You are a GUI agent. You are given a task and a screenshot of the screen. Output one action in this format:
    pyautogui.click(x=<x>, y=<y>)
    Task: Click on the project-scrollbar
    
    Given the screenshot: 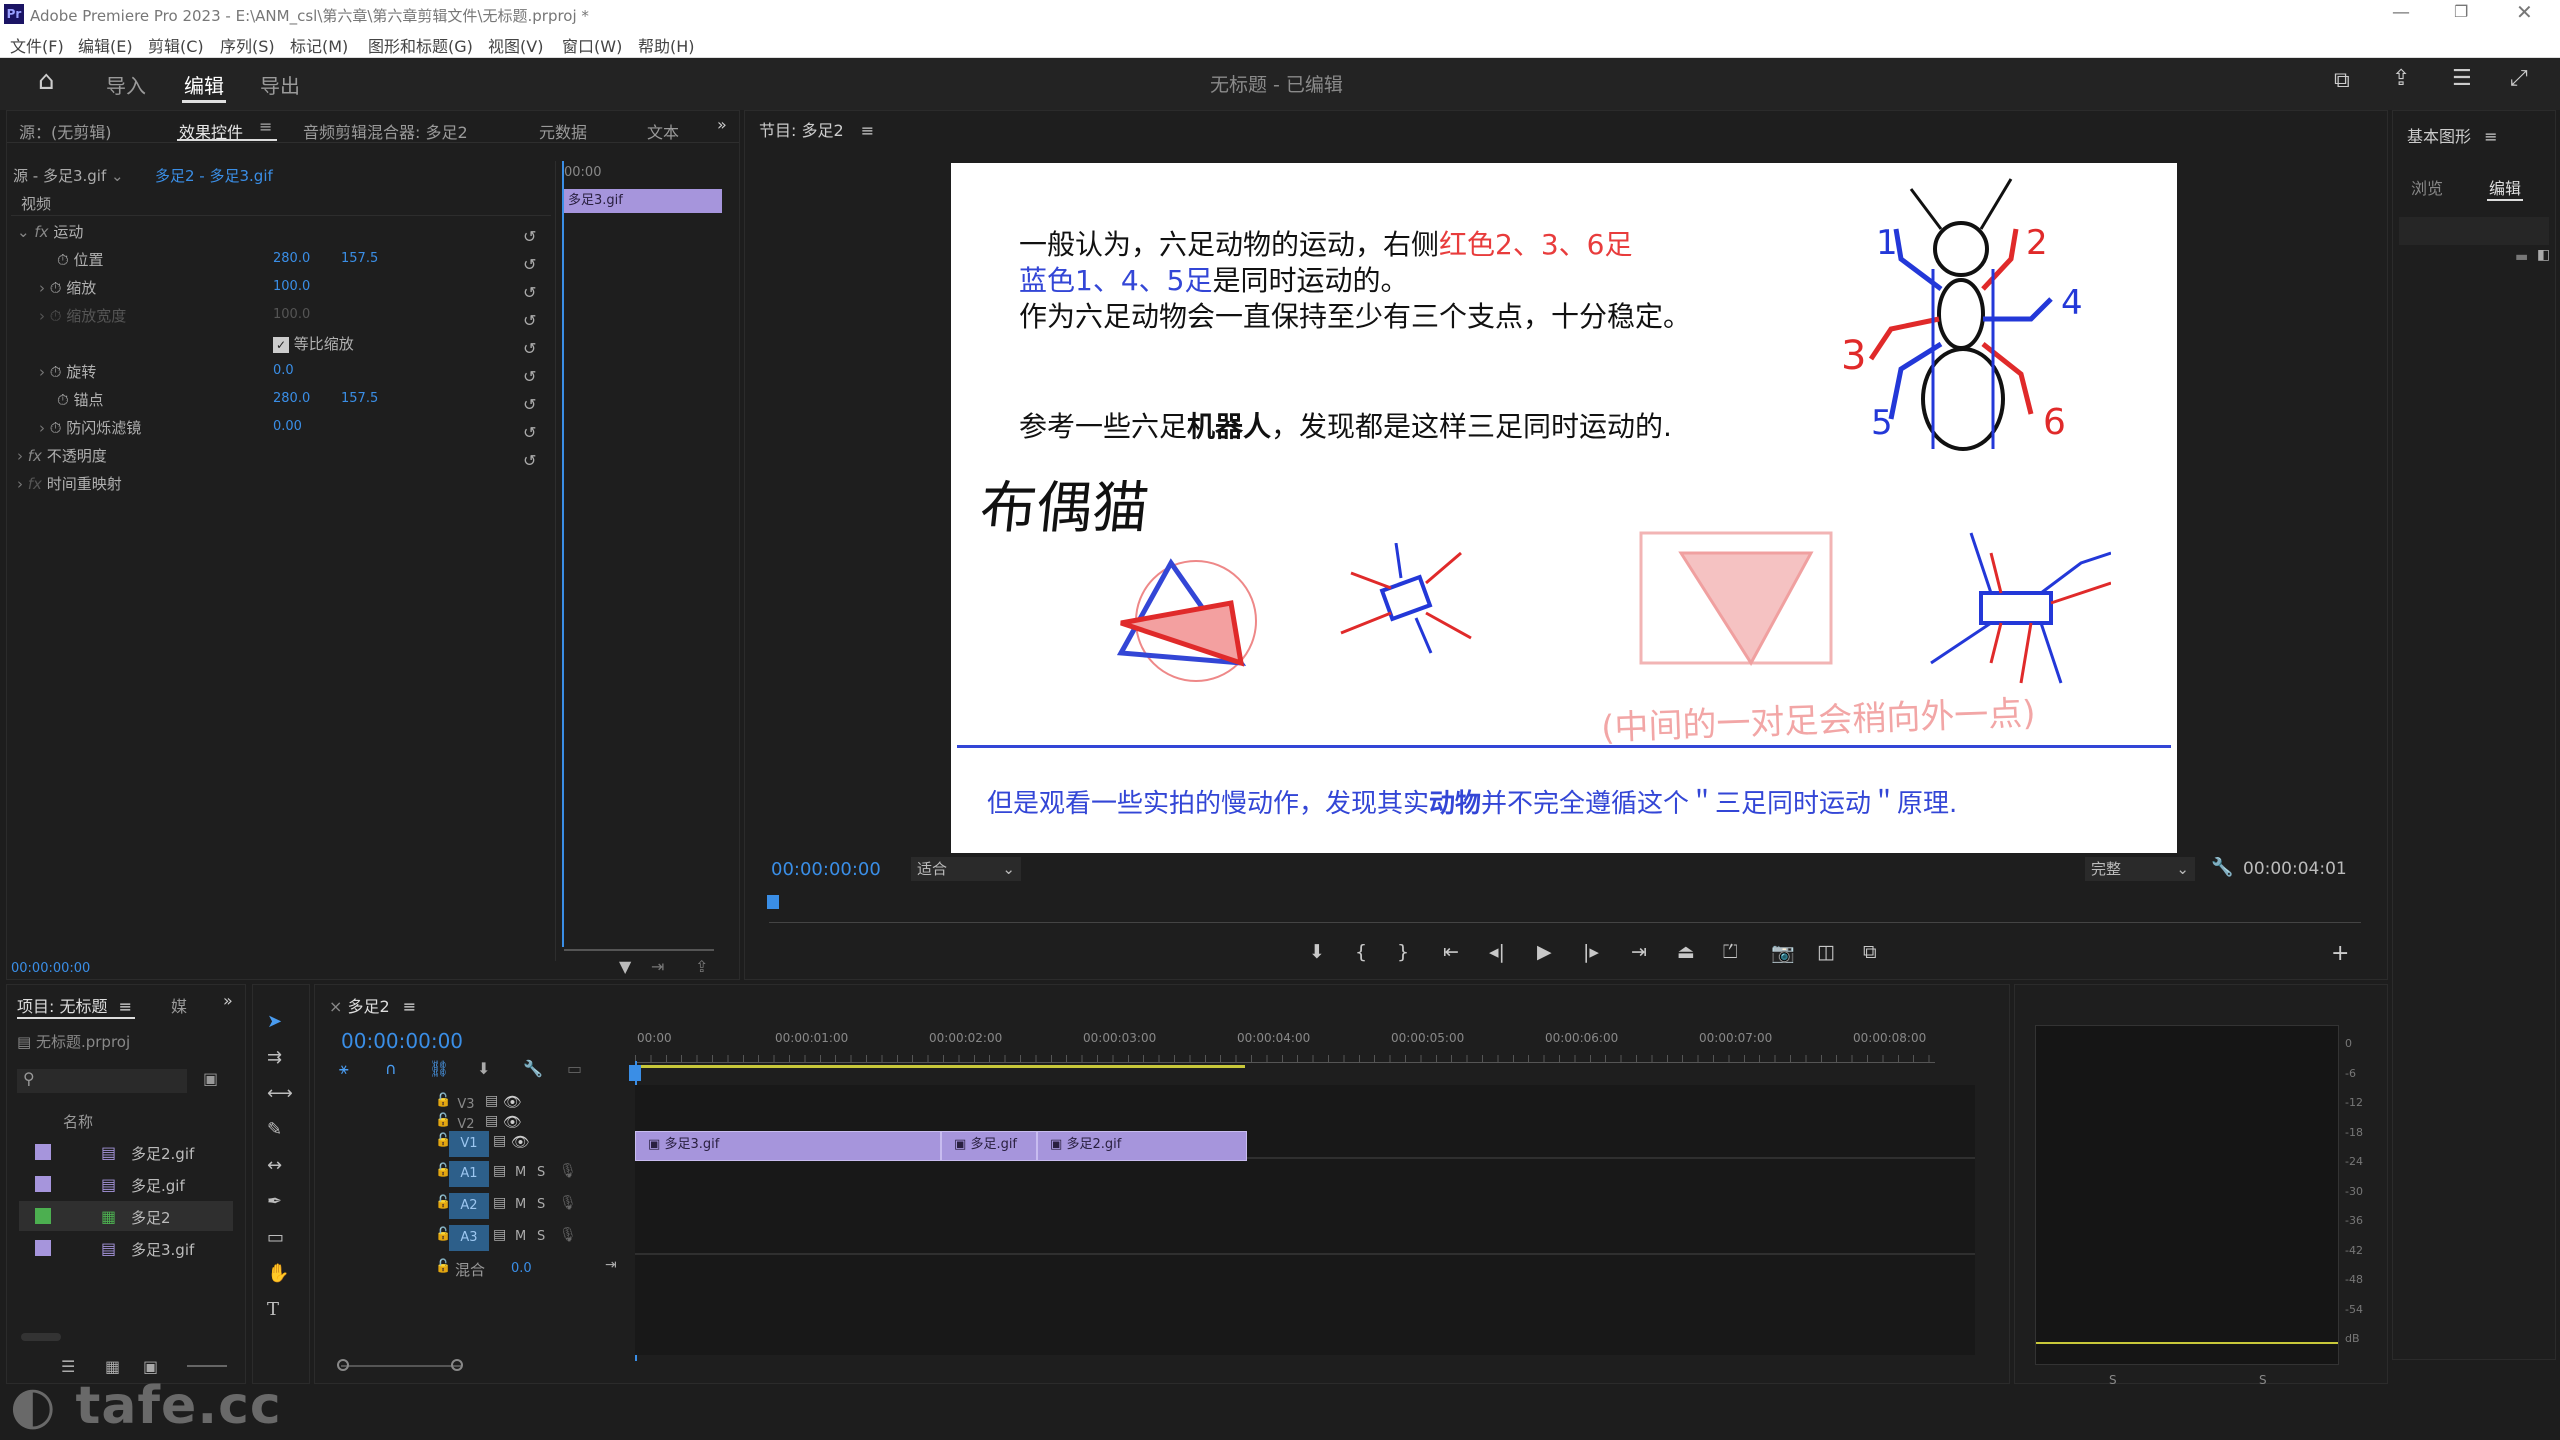 What is the action you would take?
    pyautogui.click(x=41, y=1337)
    